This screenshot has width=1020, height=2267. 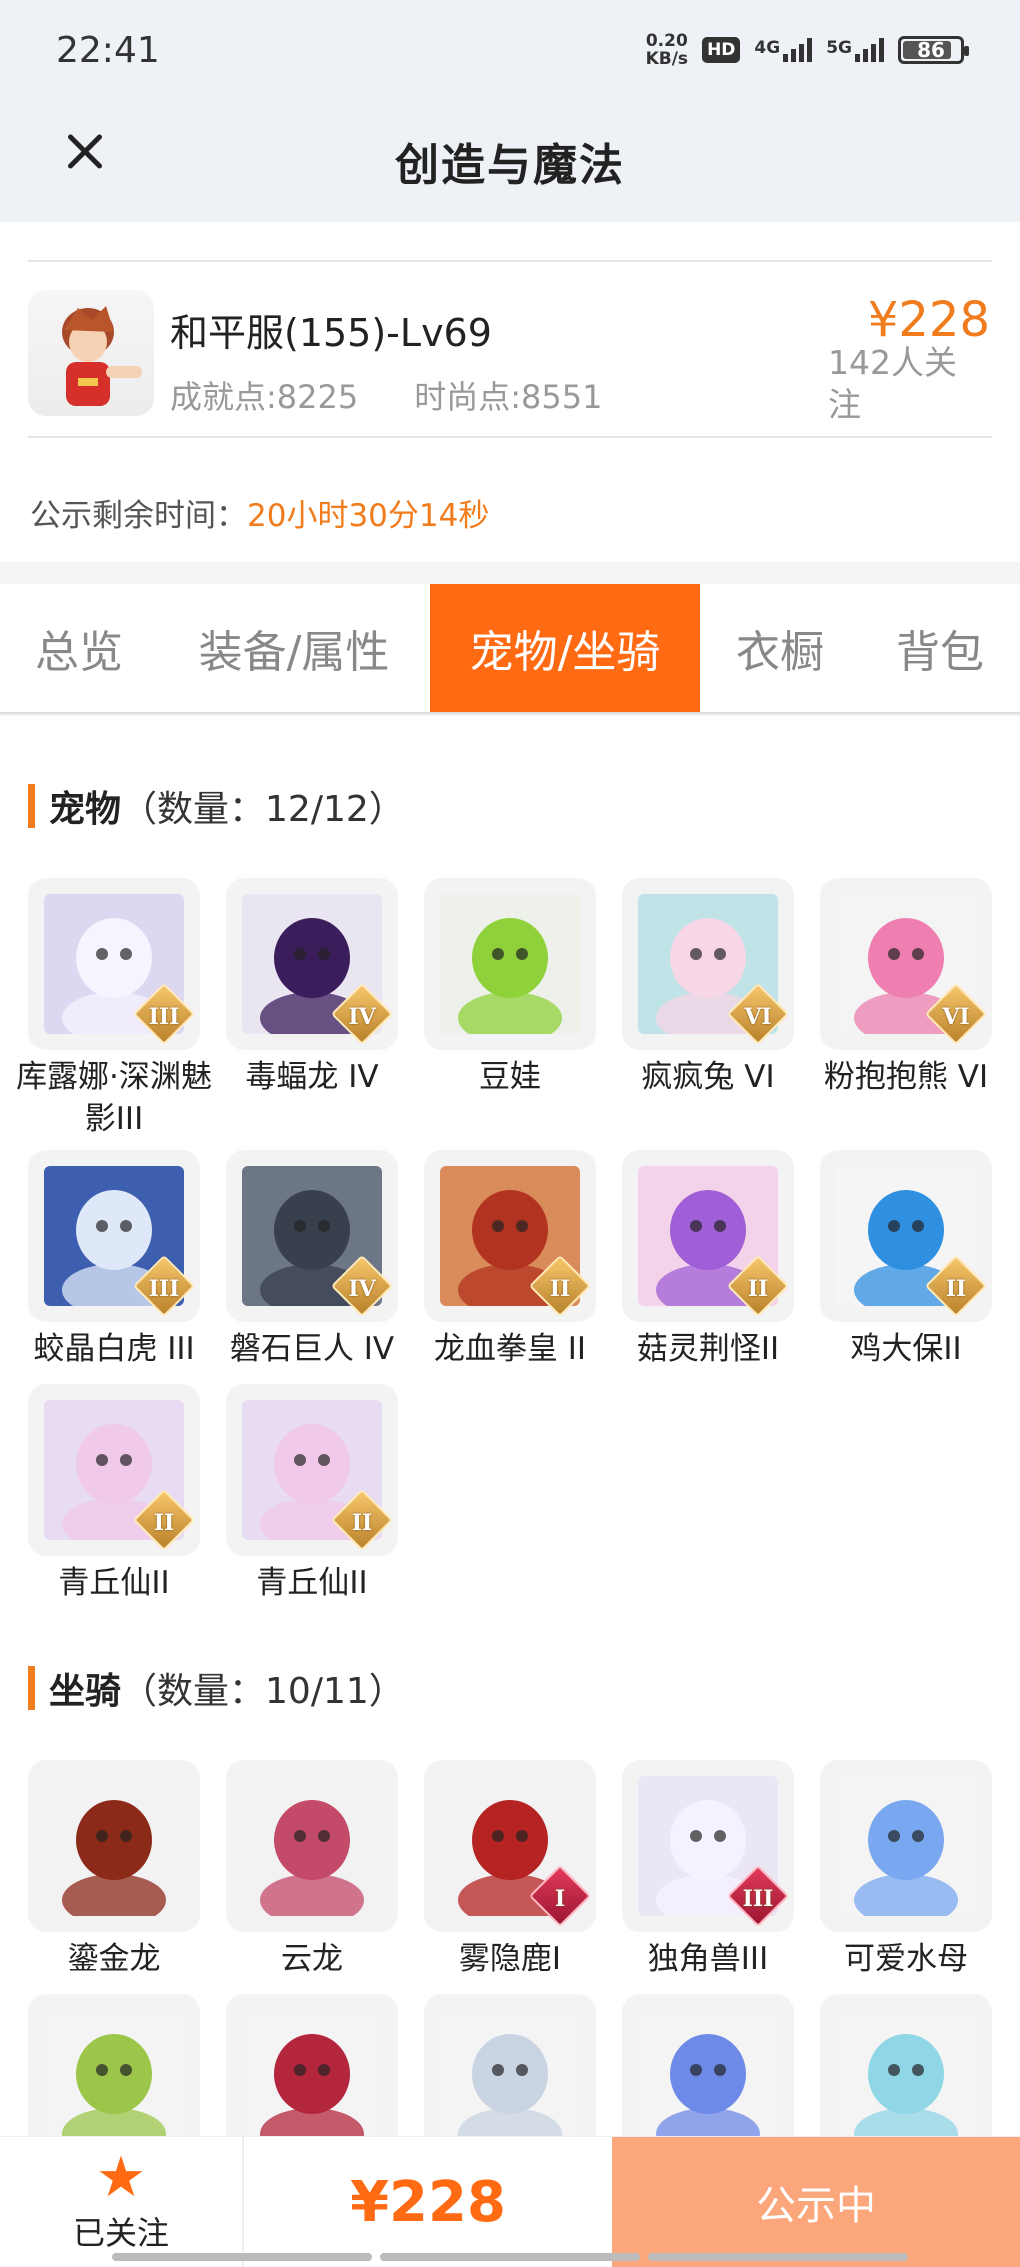 I want to click on pet-card: II 菇灵荆怪II, so click(x=708, y=1260).